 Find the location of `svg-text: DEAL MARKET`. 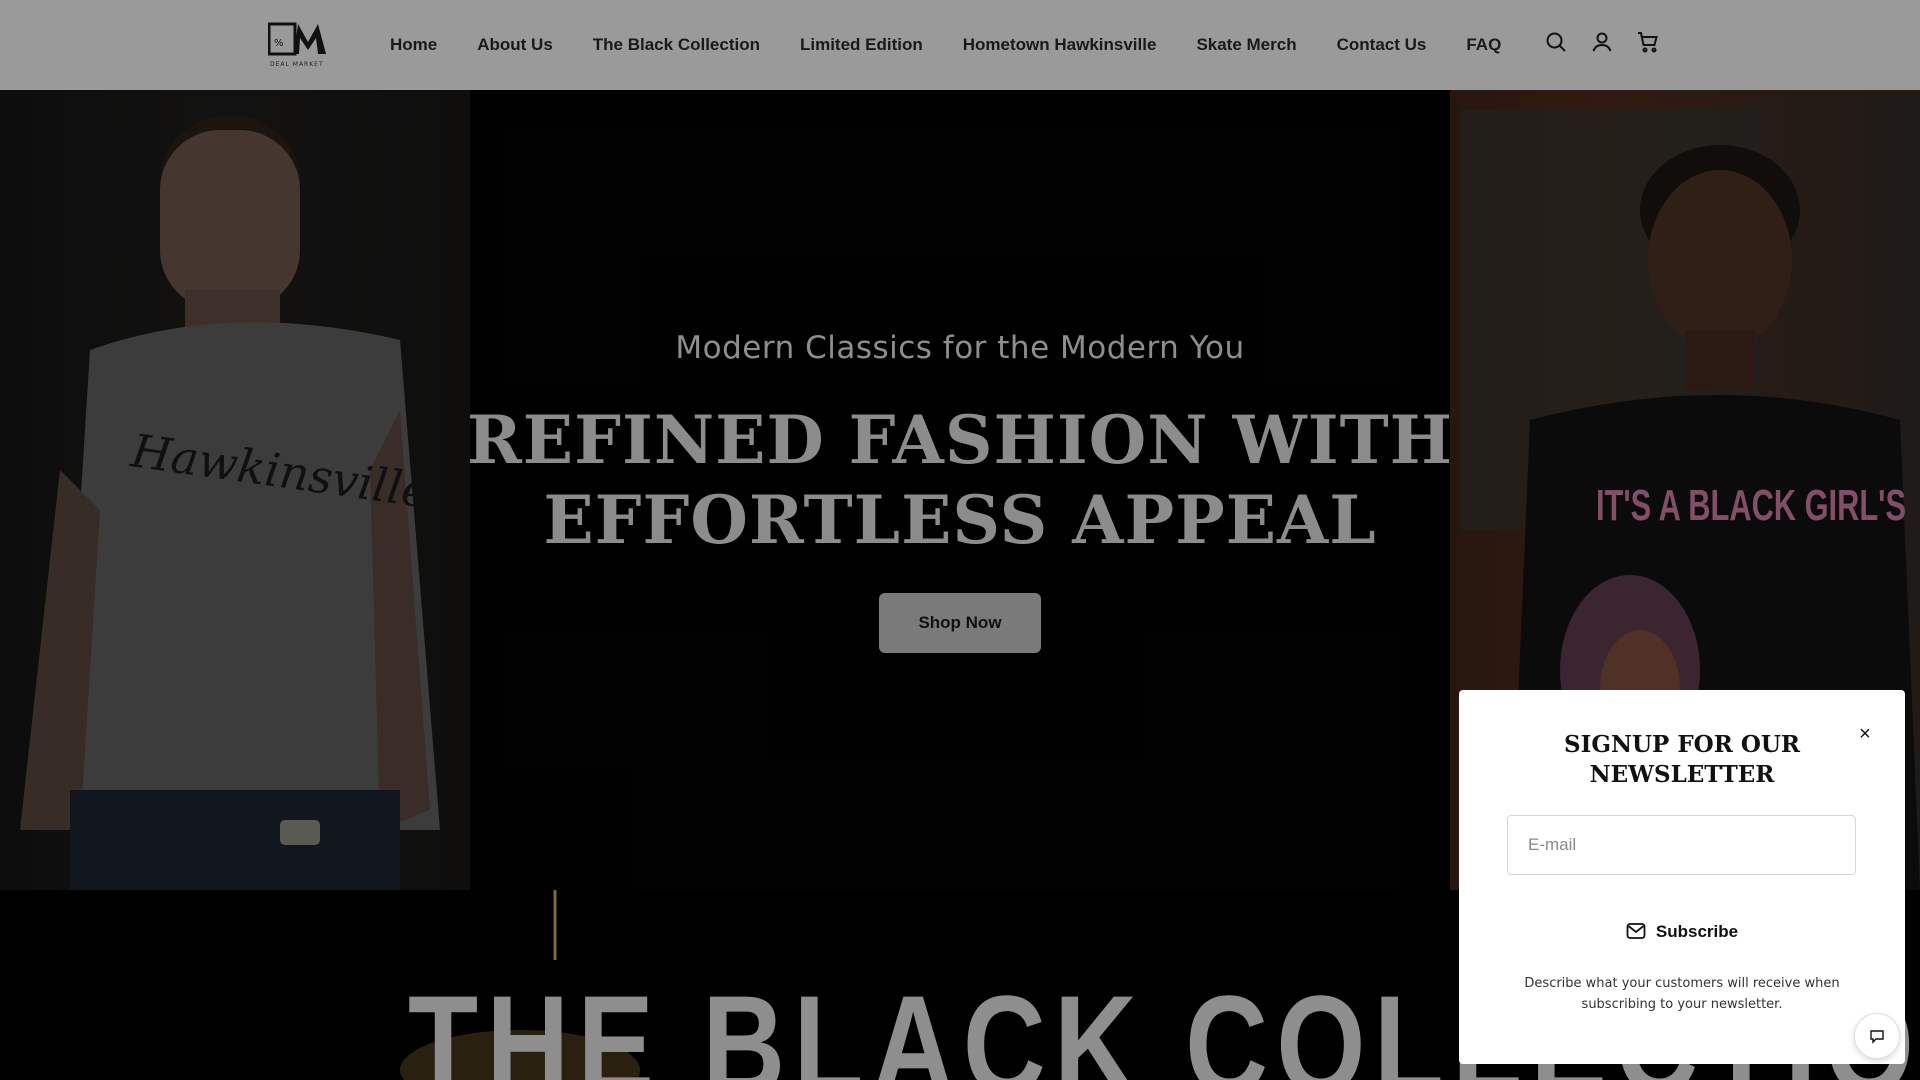

svg-text: DEAL MARKET is located at coordinates (297, 64).